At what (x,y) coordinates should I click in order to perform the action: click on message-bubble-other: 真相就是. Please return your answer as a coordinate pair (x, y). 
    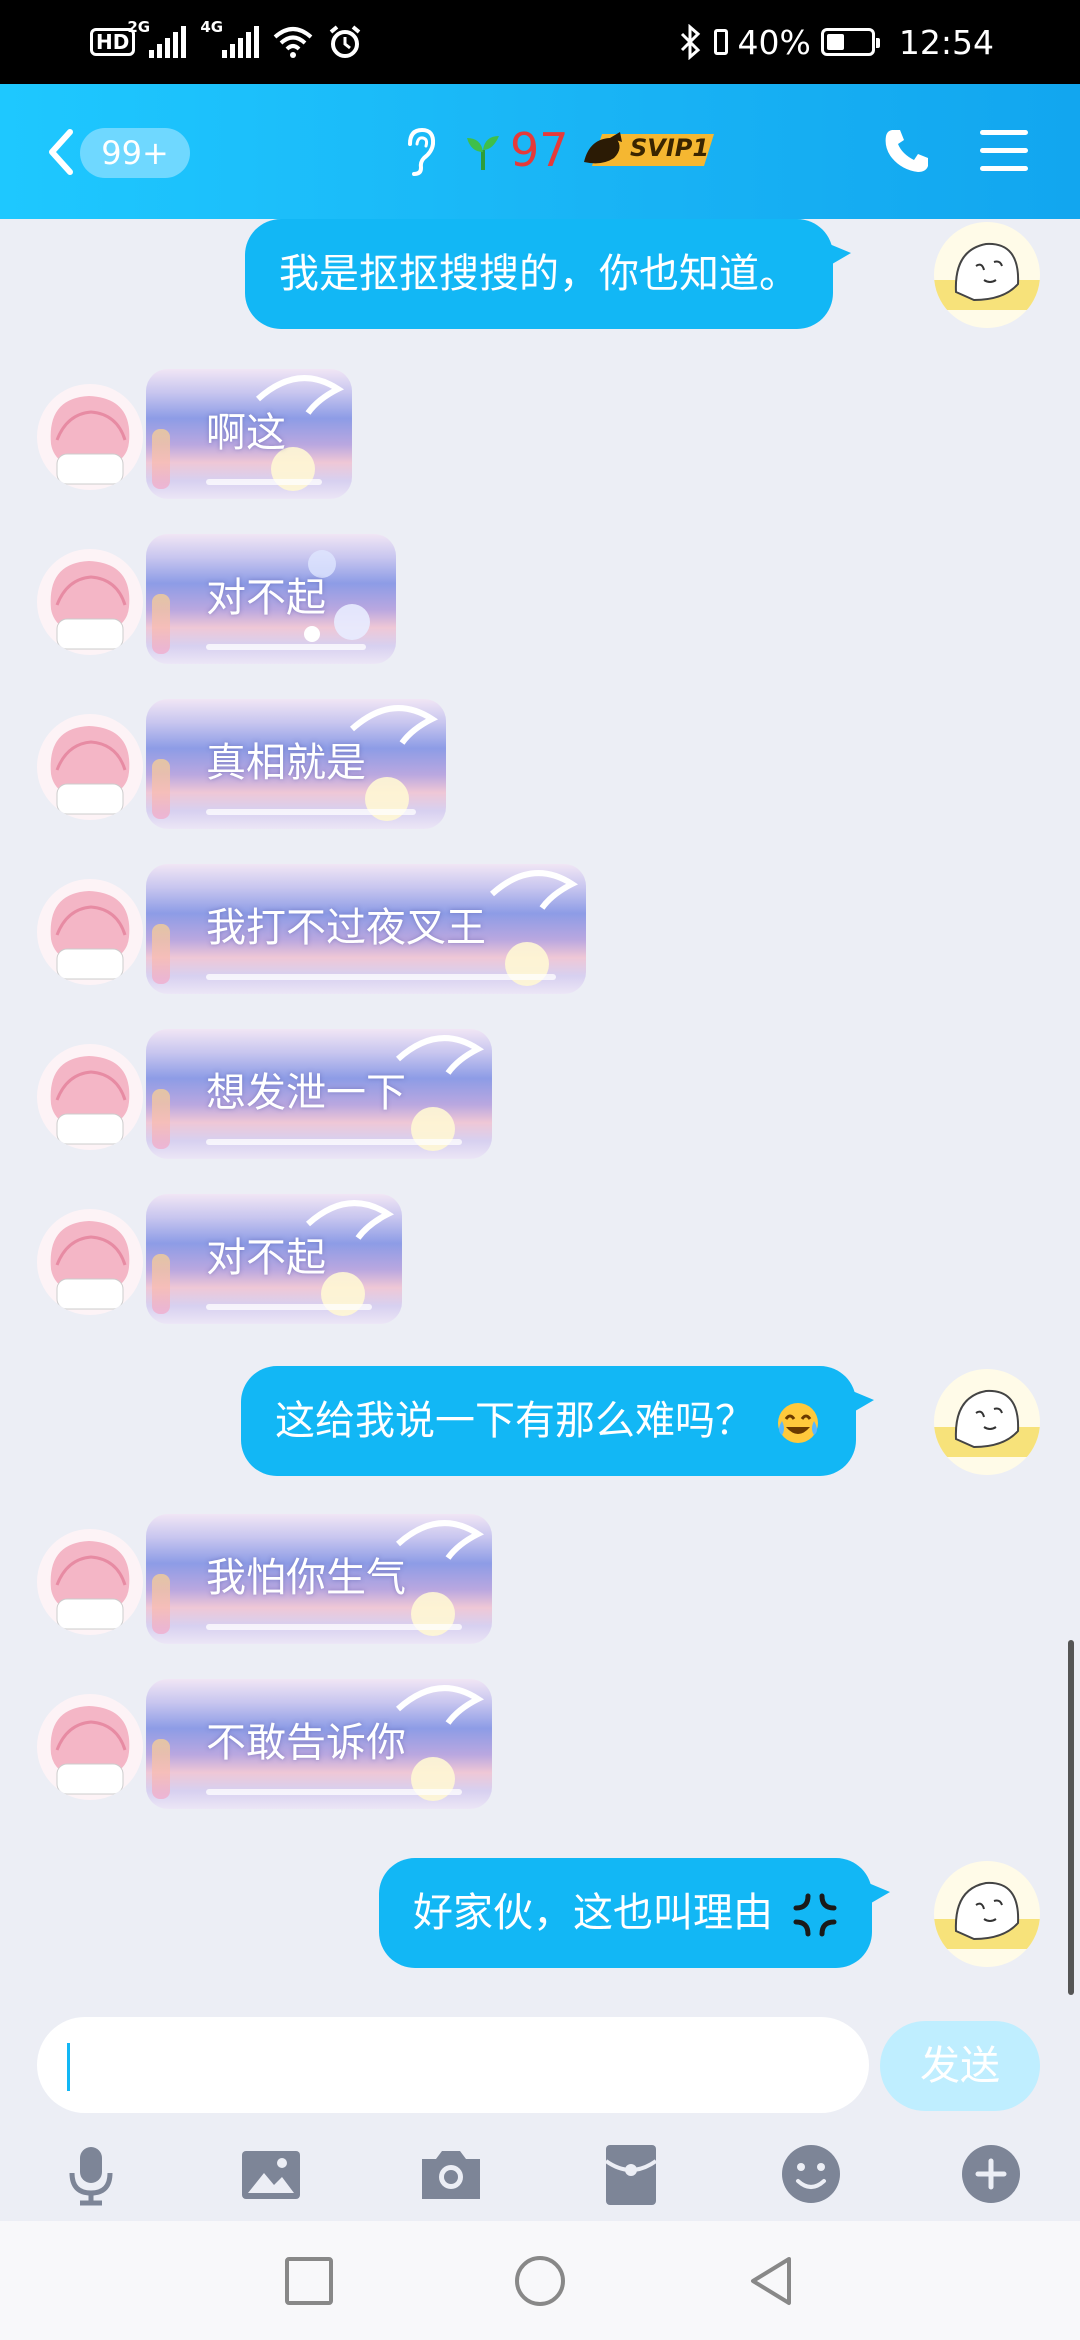
    Looking at the image, I should click on (296, 764).